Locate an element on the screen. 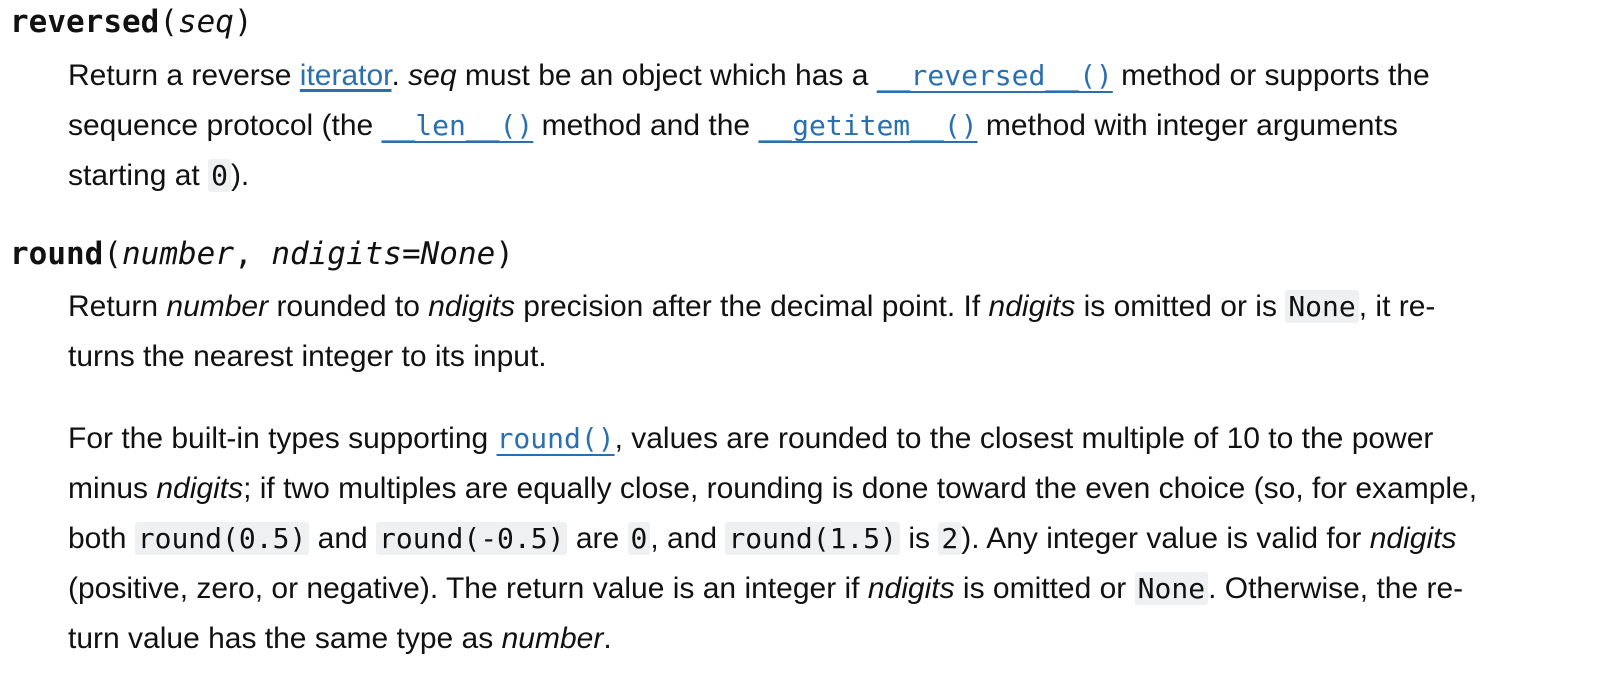  text: is omitted or is is located at coordinates (1180, 306).